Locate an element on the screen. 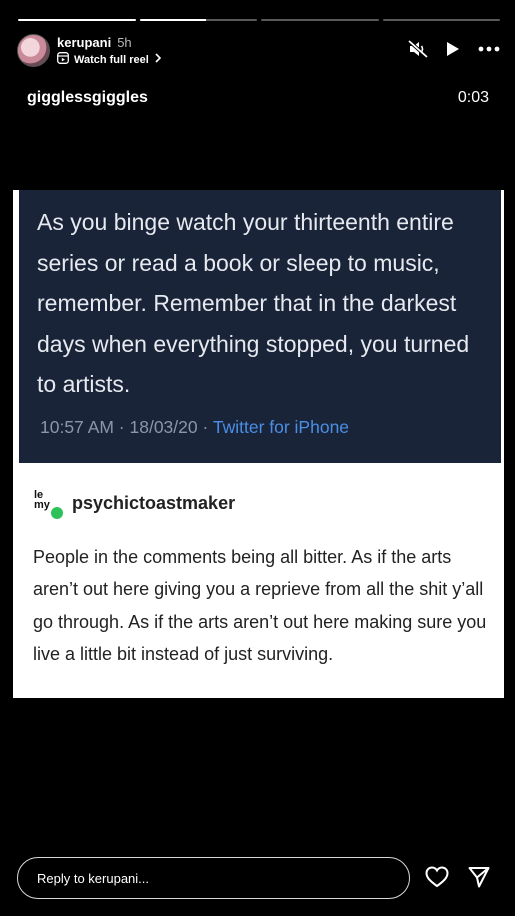 This screenshot has height=916, width=515. play-icon is located at coordinates (453, 49).